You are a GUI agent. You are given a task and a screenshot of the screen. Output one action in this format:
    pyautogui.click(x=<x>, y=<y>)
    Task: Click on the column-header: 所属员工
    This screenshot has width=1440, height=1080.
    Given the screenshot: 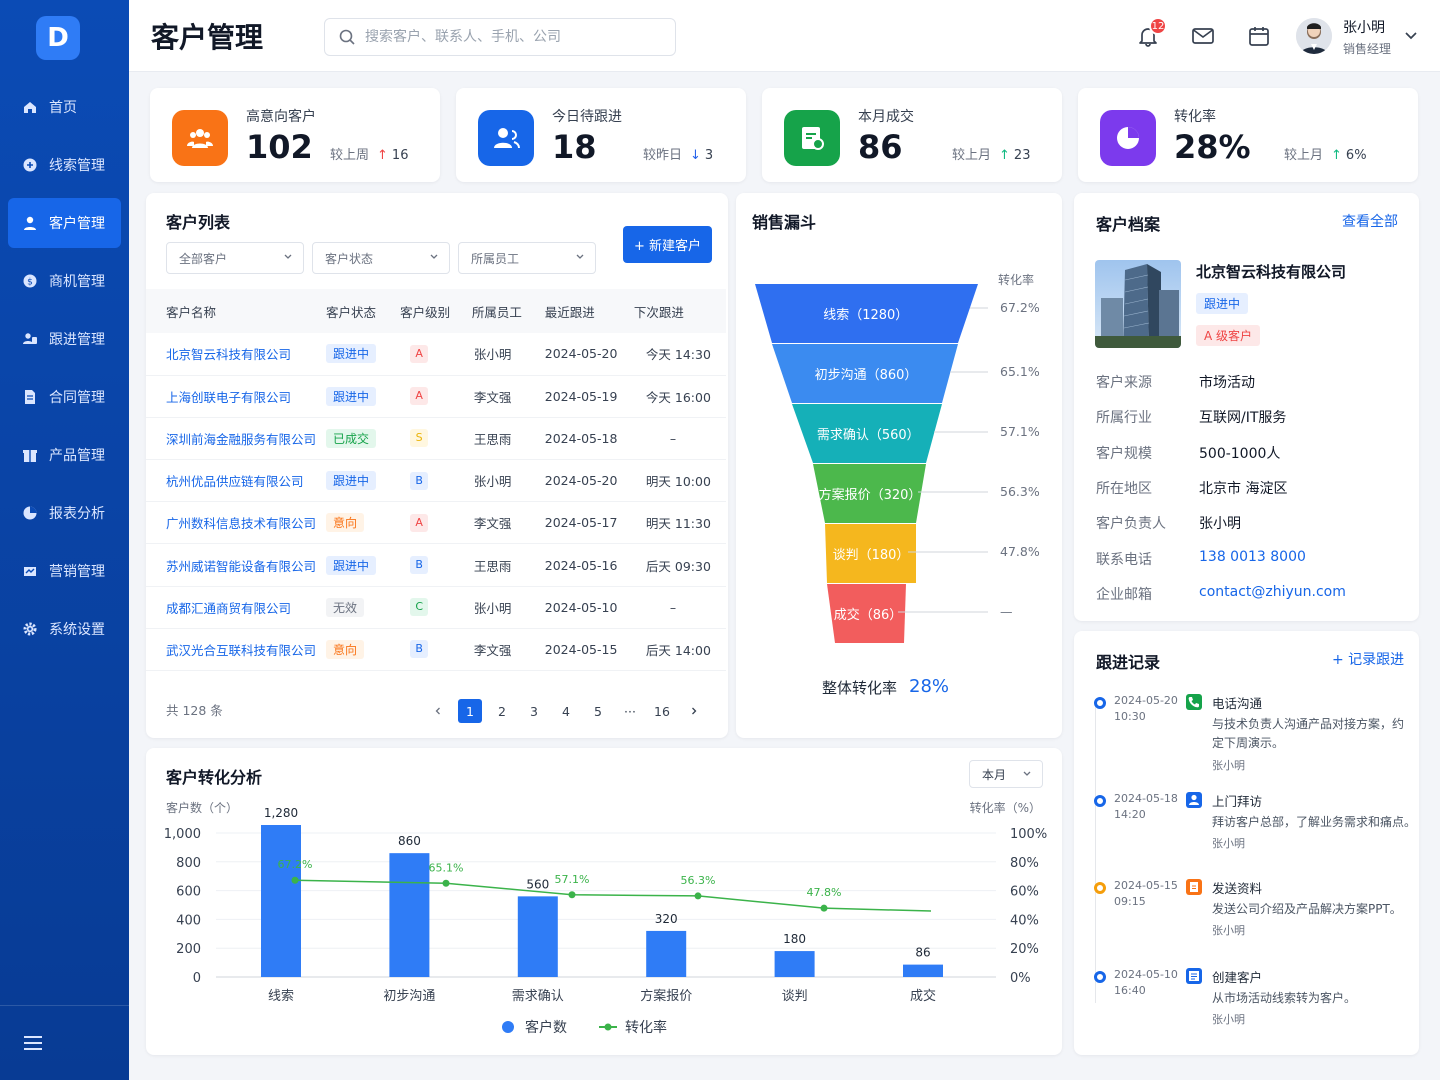 What is the action you would take?
    pyautogui.click(x=498, y=311)
    